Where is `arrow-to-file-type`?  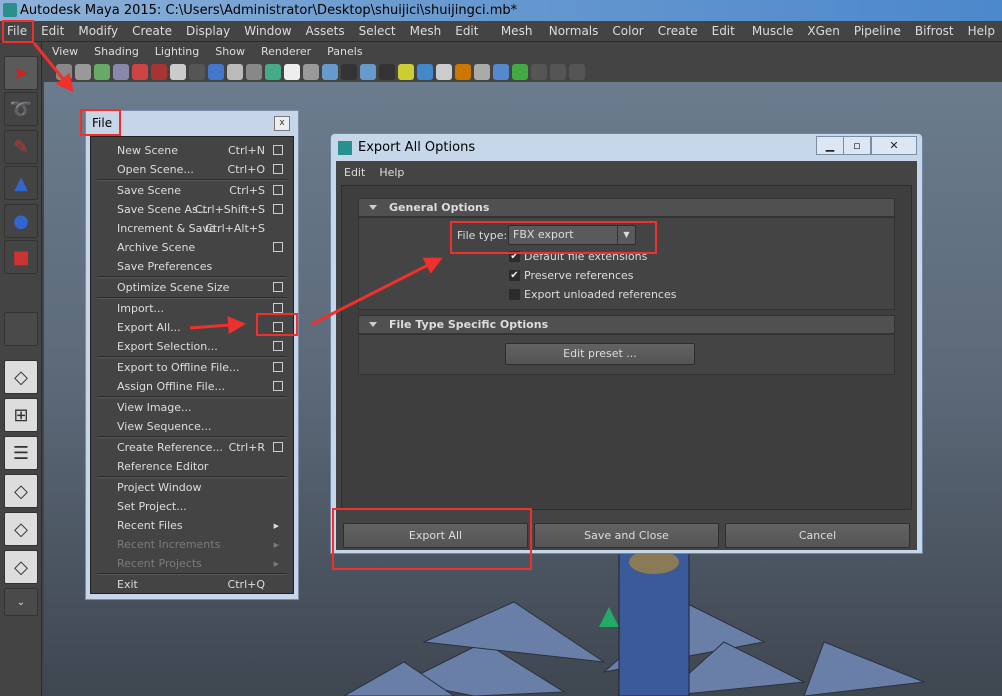
arrow-to-file-type is located at coordinates (377, 291).